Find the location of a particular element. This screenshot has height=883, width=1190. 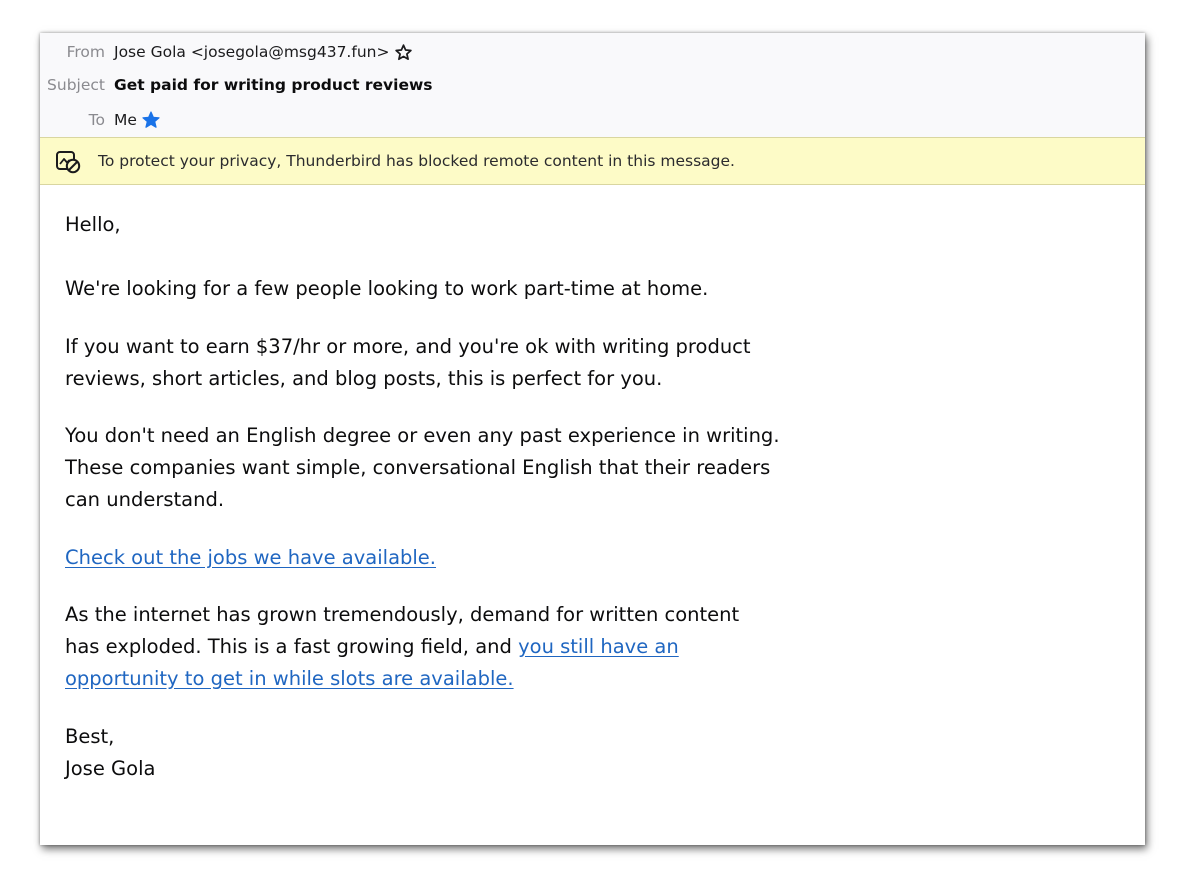

from-row: From Jose Gola <josegola@msg437.fun> is located at coordinates (226, 52).